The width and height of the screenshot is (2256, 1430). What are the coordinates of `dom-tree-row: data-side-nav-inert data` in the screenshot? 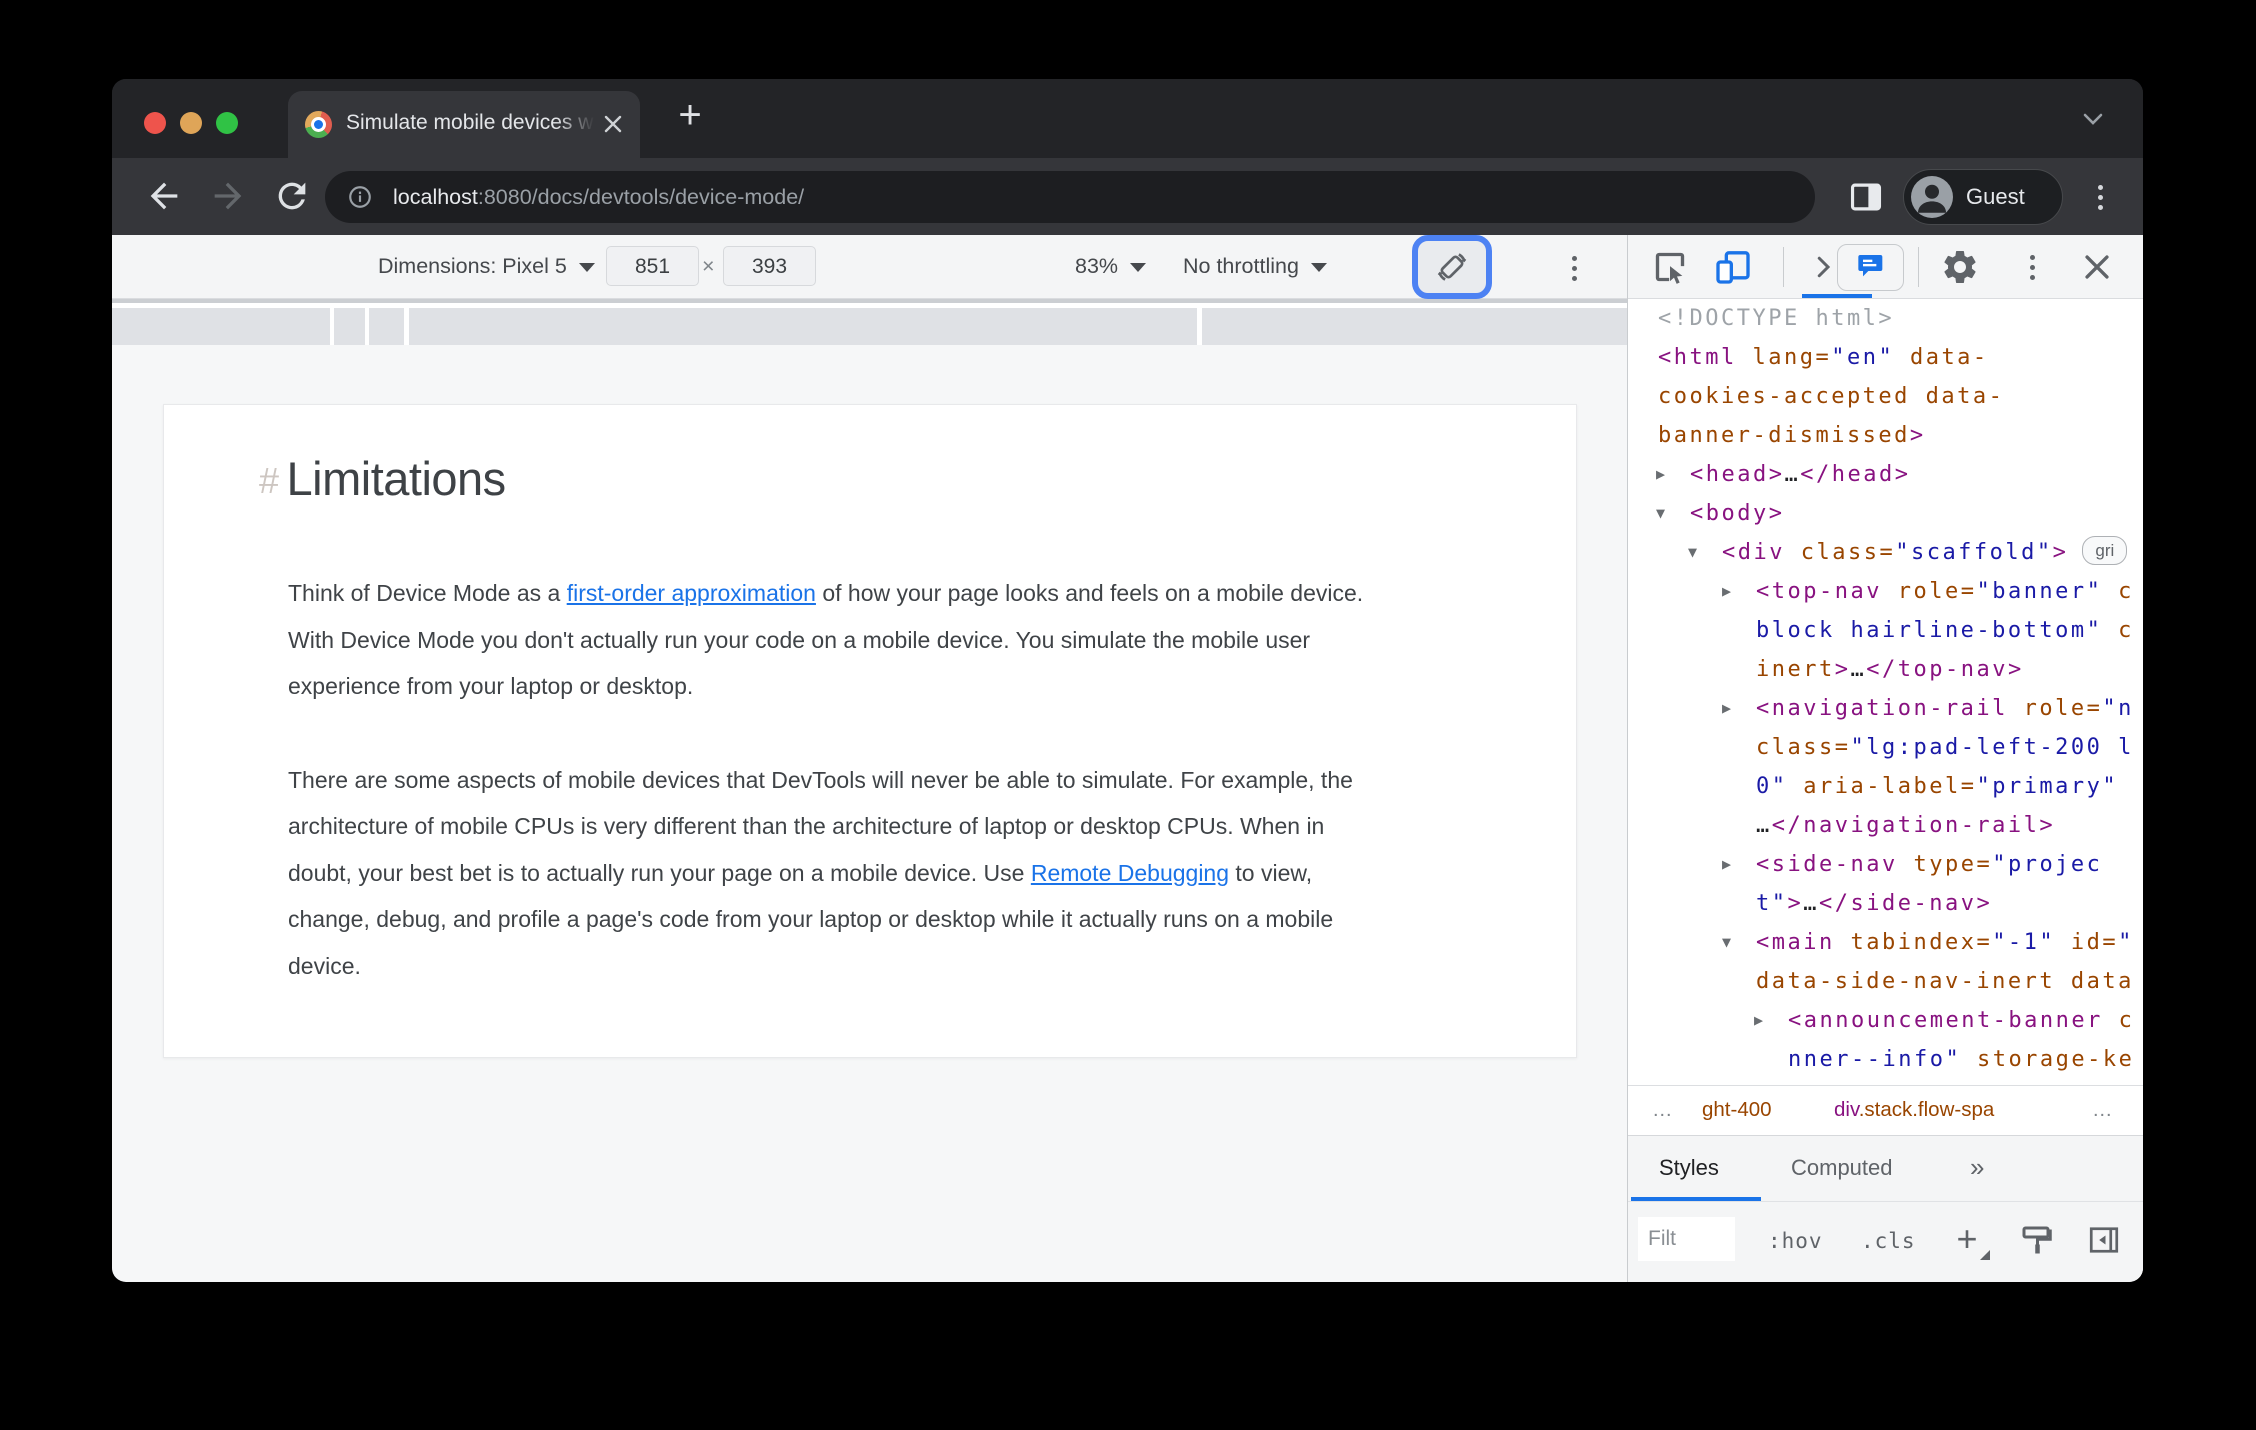 It's located at (1885, 981).